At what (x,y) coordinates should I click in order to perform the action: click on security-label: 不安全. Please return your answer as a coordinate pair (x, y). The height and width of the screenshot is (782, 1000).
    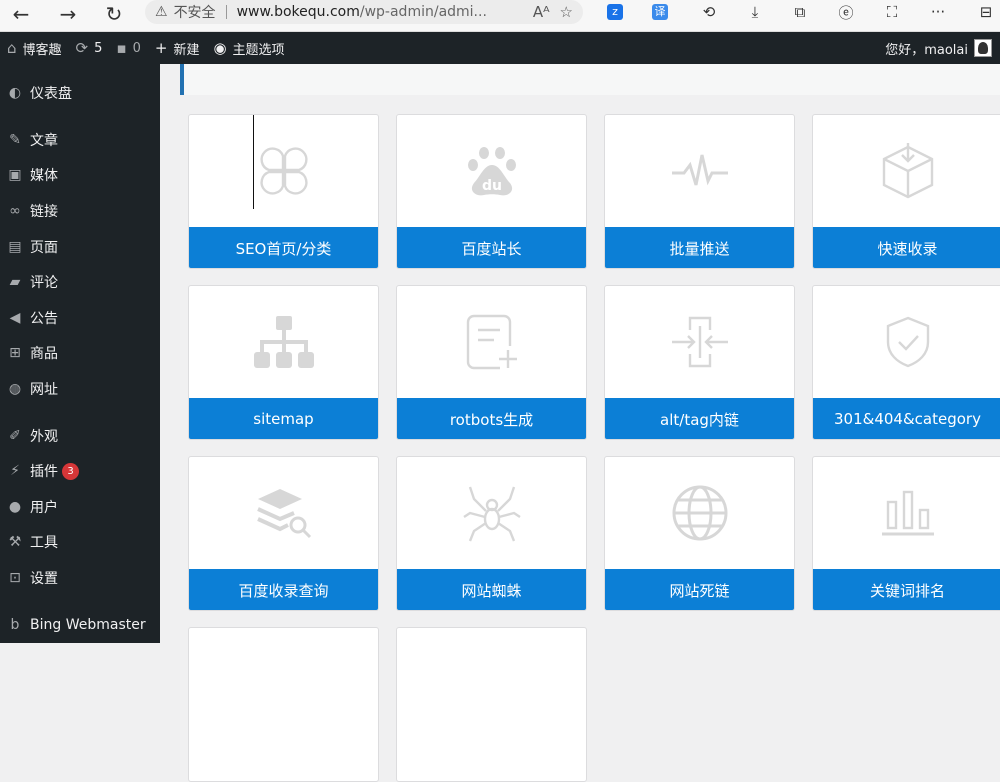
    Looking at the image, I should click on (194, 13).